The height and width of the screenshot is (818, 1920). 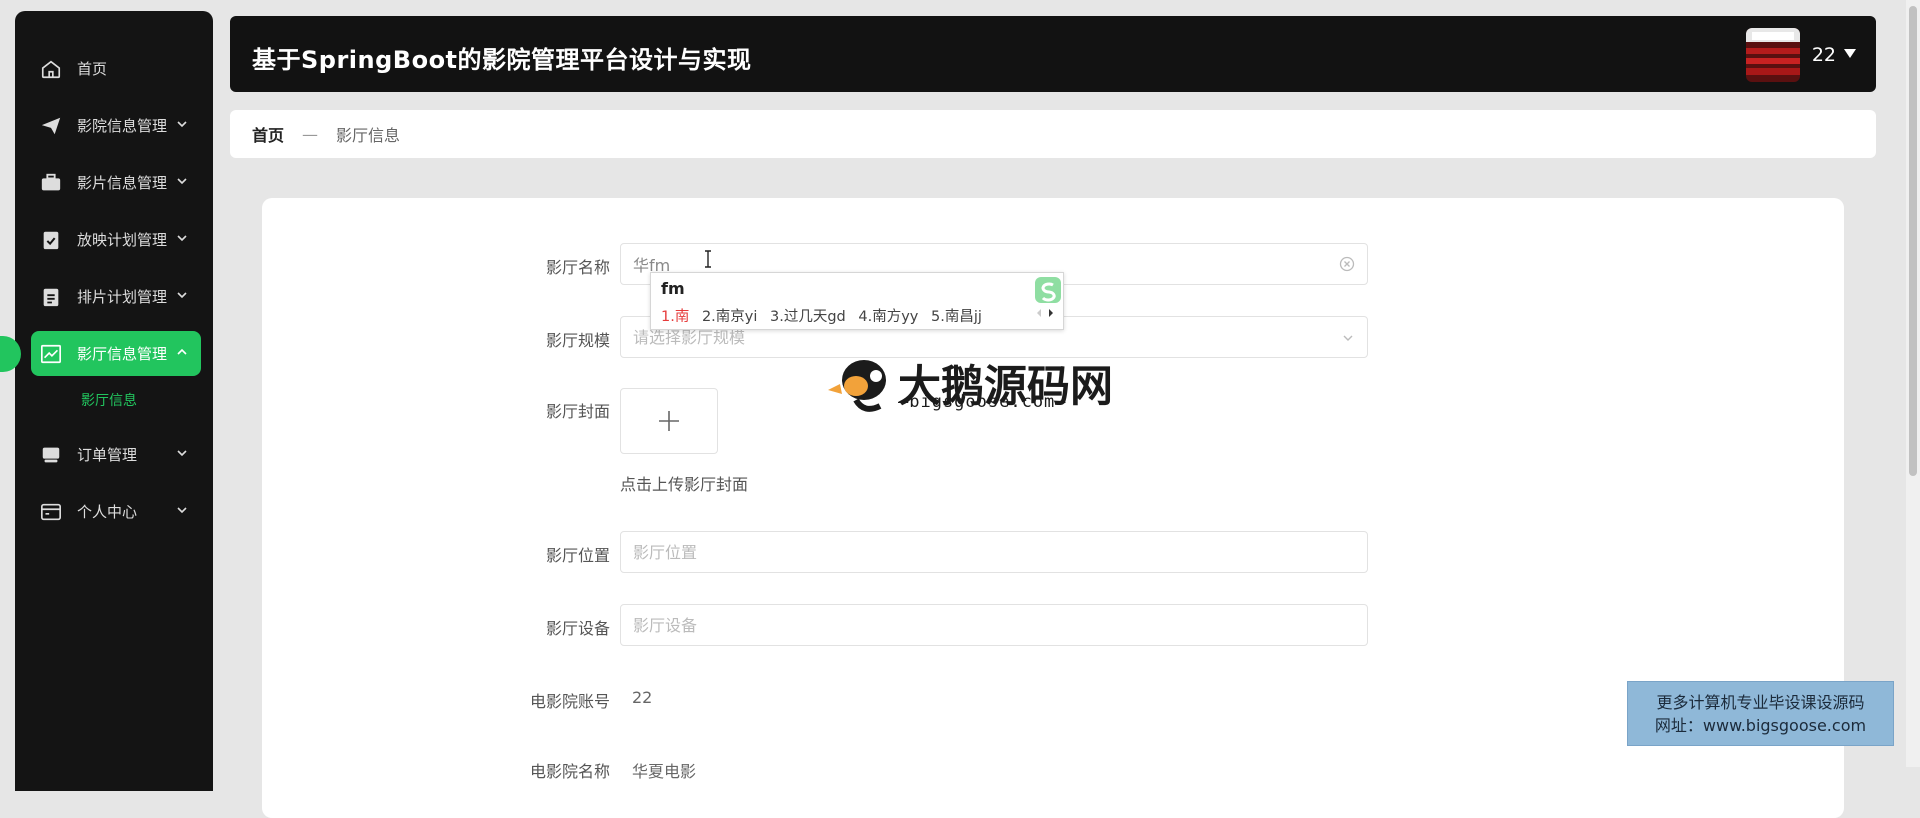 I want to click on sidebar-item-cinema-info: 影院信息管理, so click(x=116, y=125).